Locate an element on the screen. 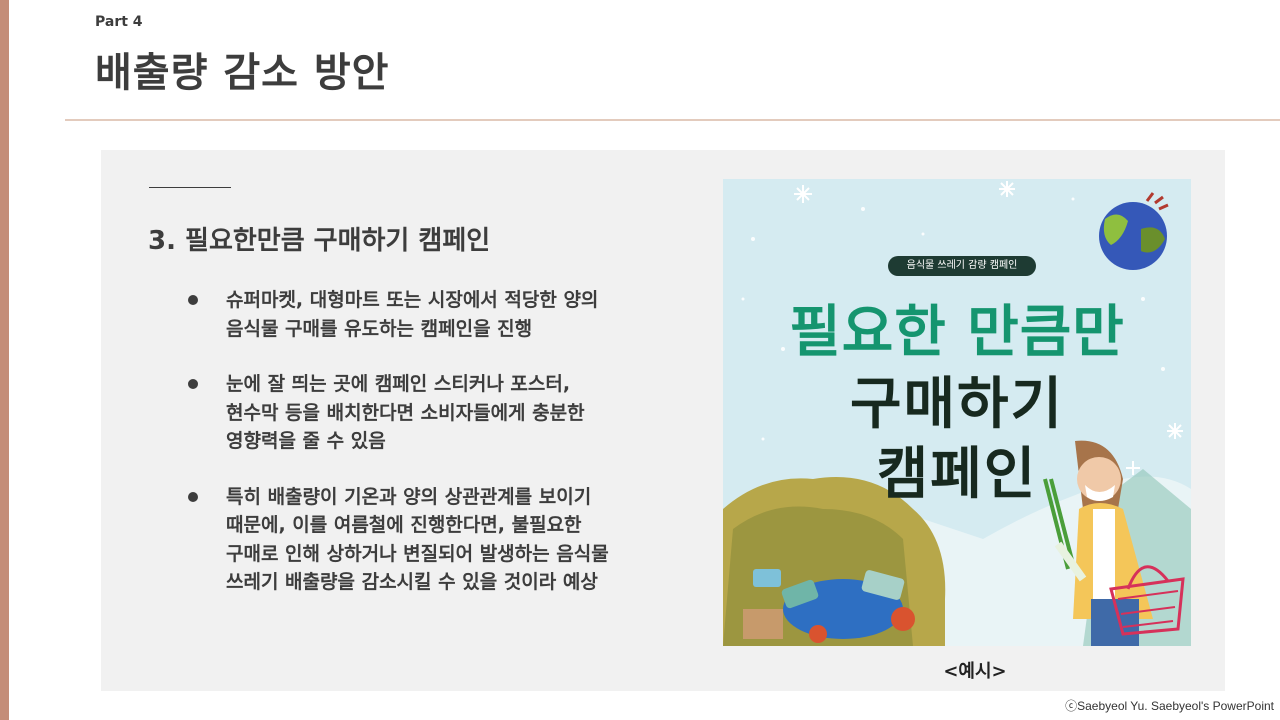 Image resolution: width=1280 pixels, height=720 pixels. bullet-line: 특히 배출량이 기온과 양의 상관관계를 보이기 is located at coordinates (409, 496).